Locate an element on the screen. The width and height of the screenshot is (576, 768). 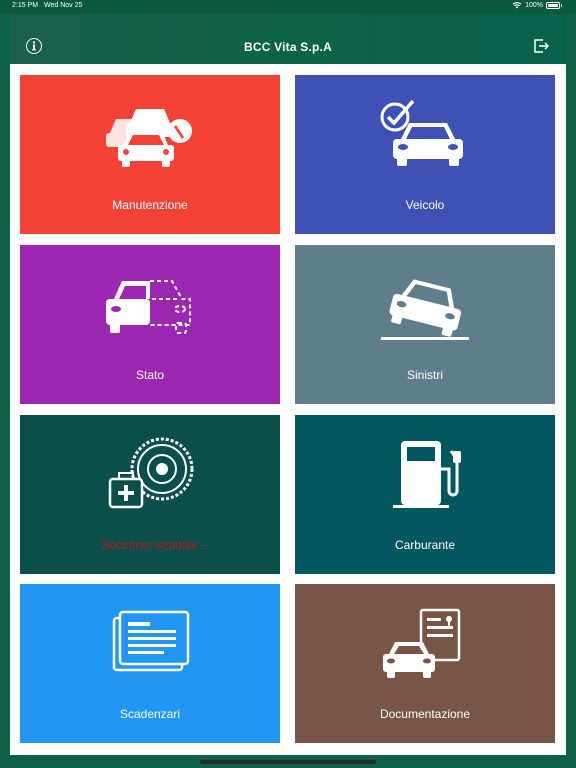
tile-label: Soccorso stradale is located at coordinates (150, 545).